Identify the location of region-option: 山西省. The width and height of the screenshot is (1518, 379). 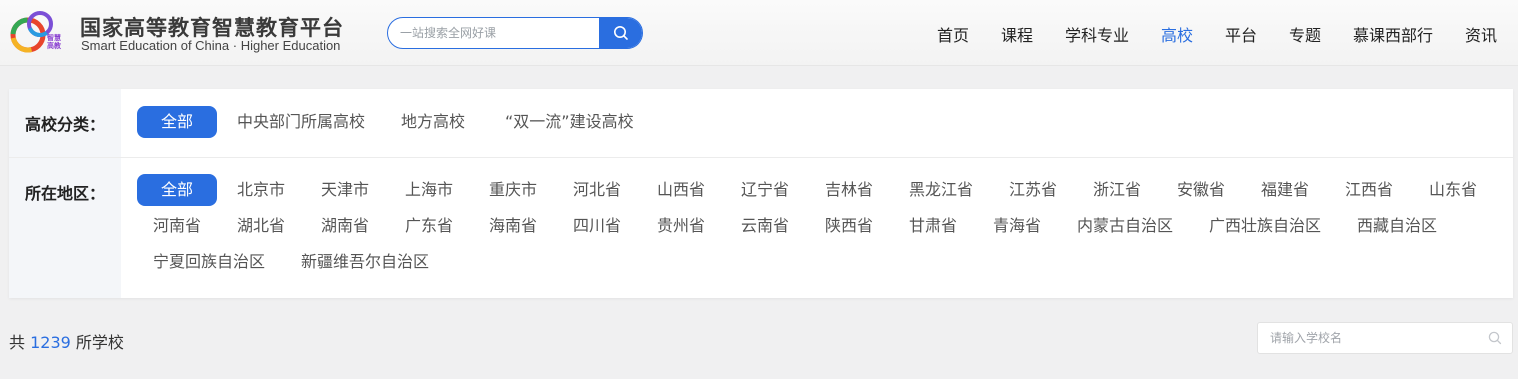
(681, 190).